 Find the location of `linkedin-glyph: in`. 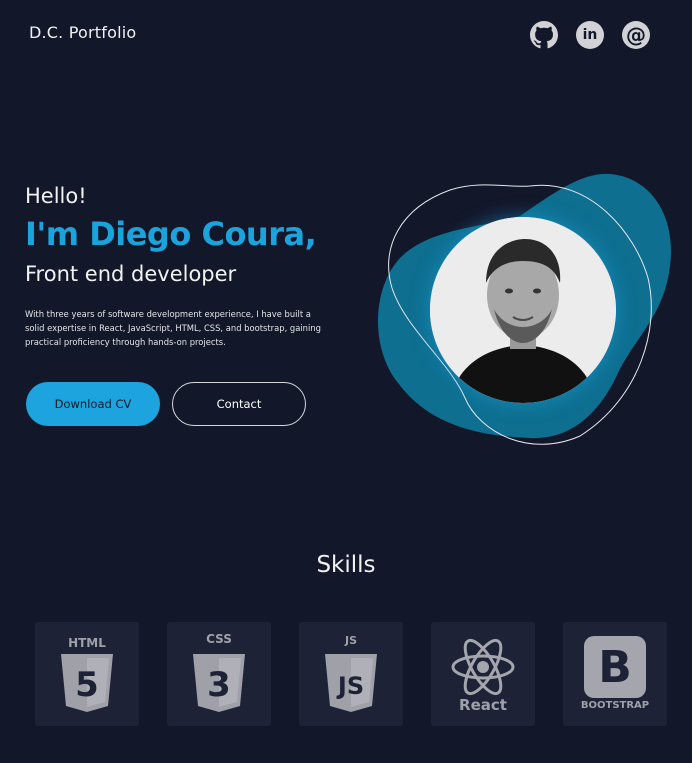

linkedin-glyph: in is located at coordinates (590, 35).